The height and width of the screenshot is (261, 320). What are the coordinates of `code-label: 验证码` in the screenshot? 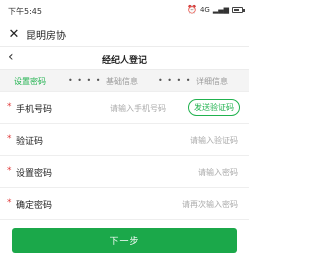 It's located at (30, 142).